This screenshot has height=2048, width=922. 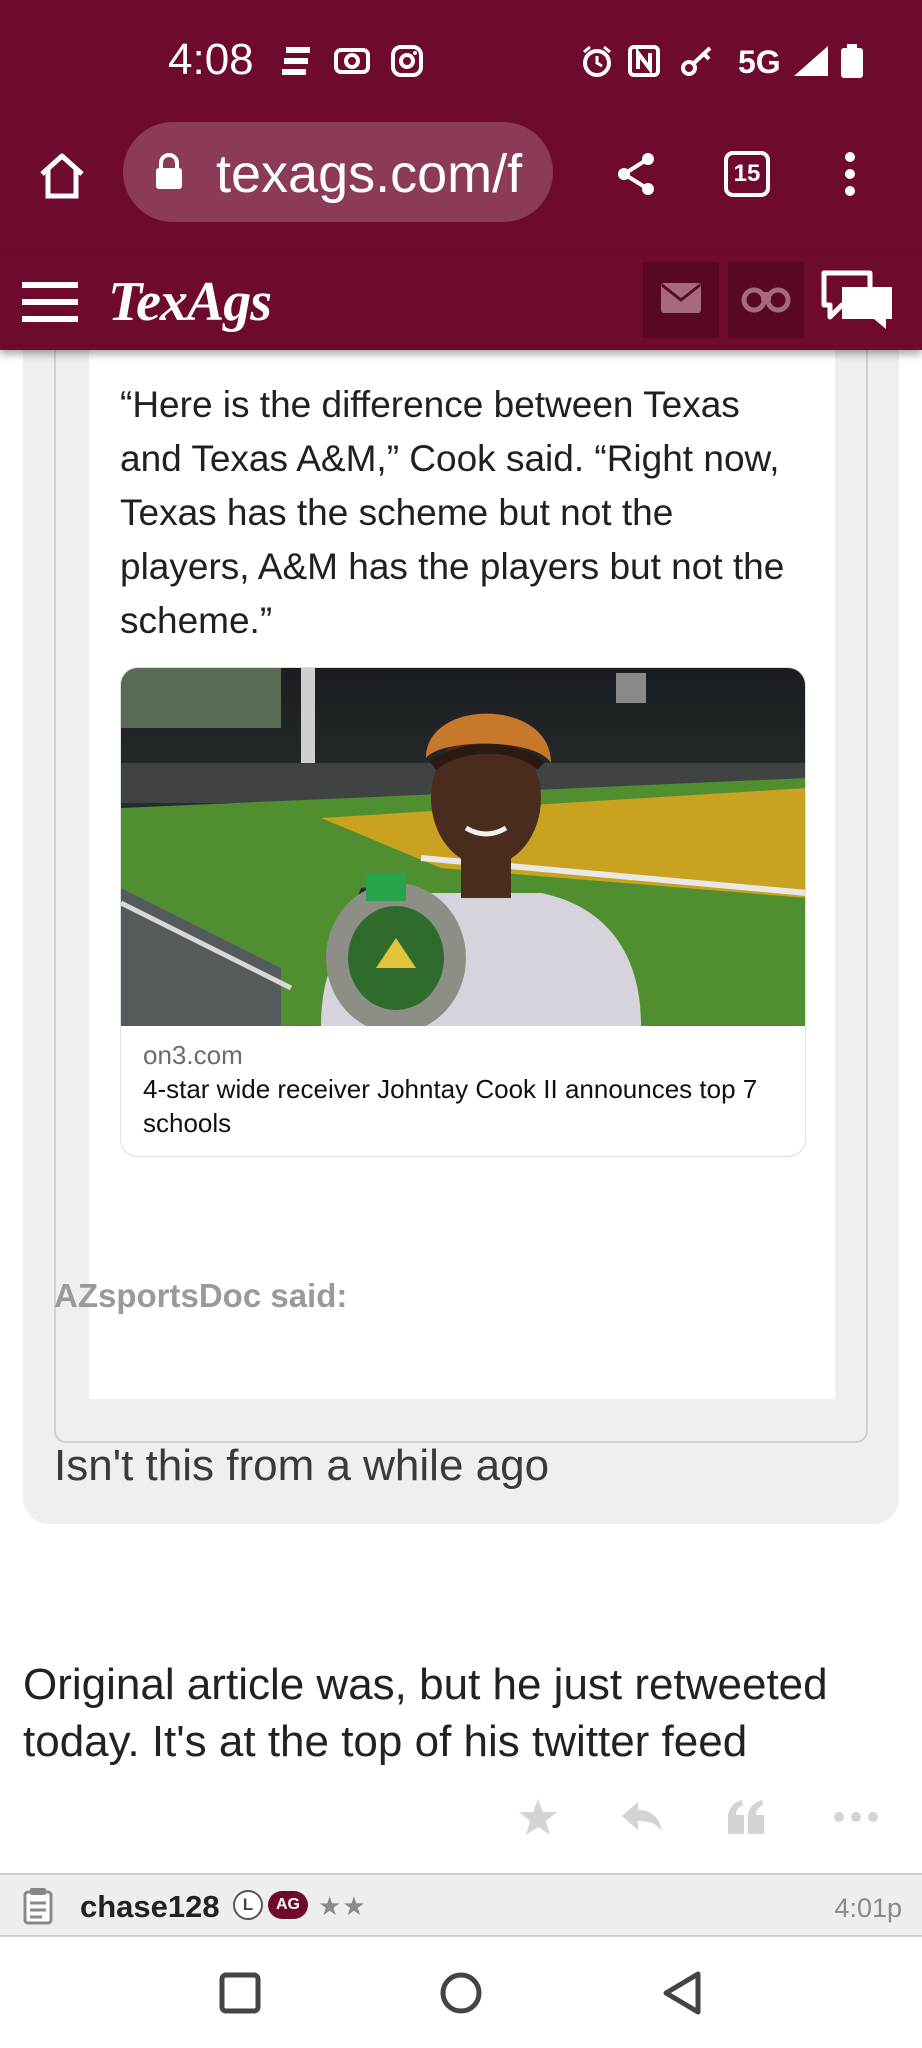 What do you see at coordinates (852, 61) in the screenshot?
I see `battery-icon` at bounding box center [852, 61].